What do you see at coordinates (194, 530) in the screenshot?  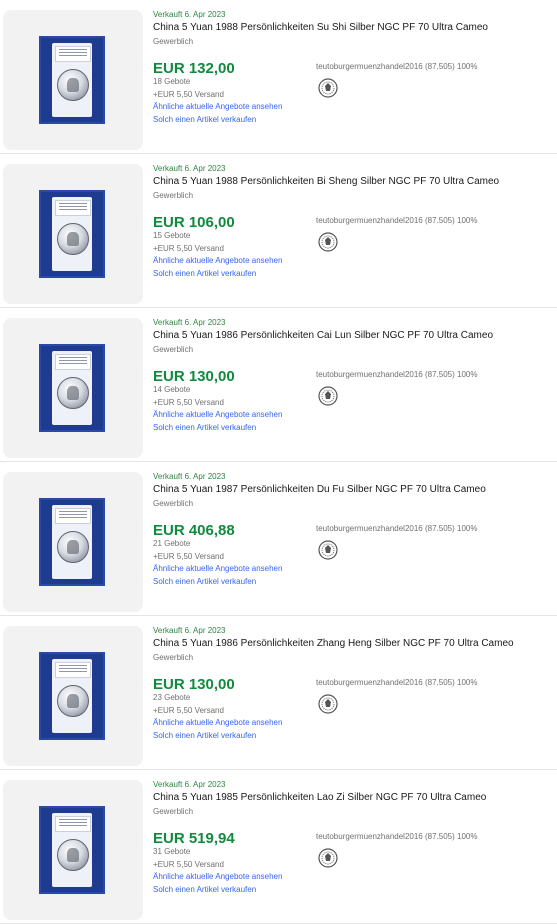 I see `sold-price: EUR 406,88` at bounding box center [194, 530].